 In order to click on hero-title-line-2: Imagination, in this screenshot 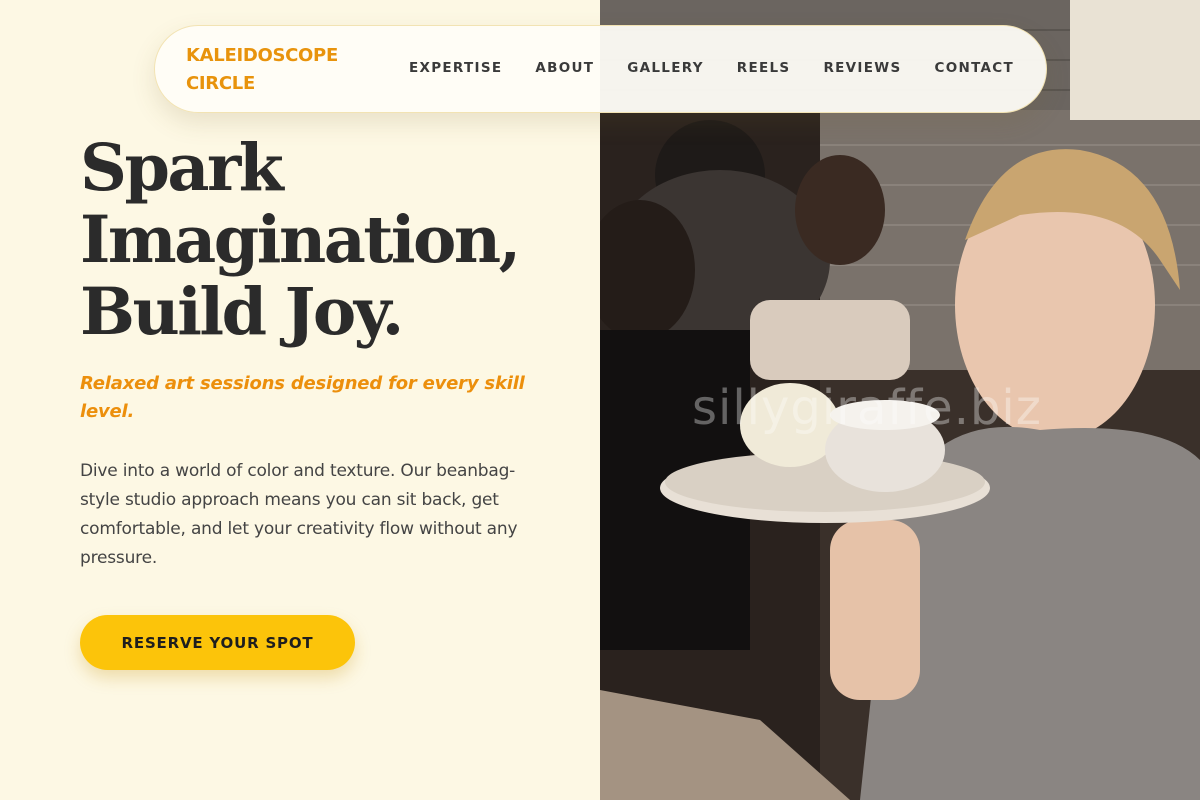, I will do `click(300, 240)`.